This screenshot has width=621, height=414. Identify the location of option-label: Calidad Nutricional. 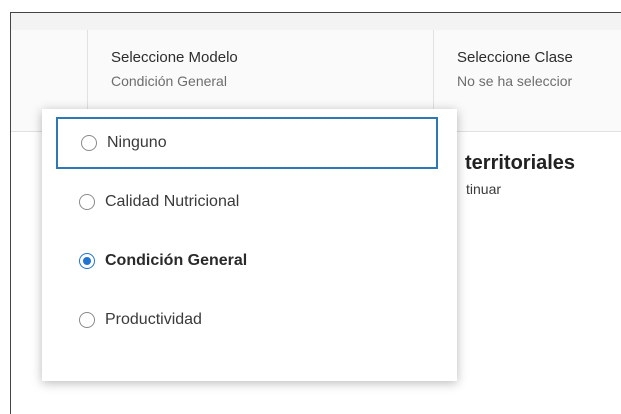
(172, 201).